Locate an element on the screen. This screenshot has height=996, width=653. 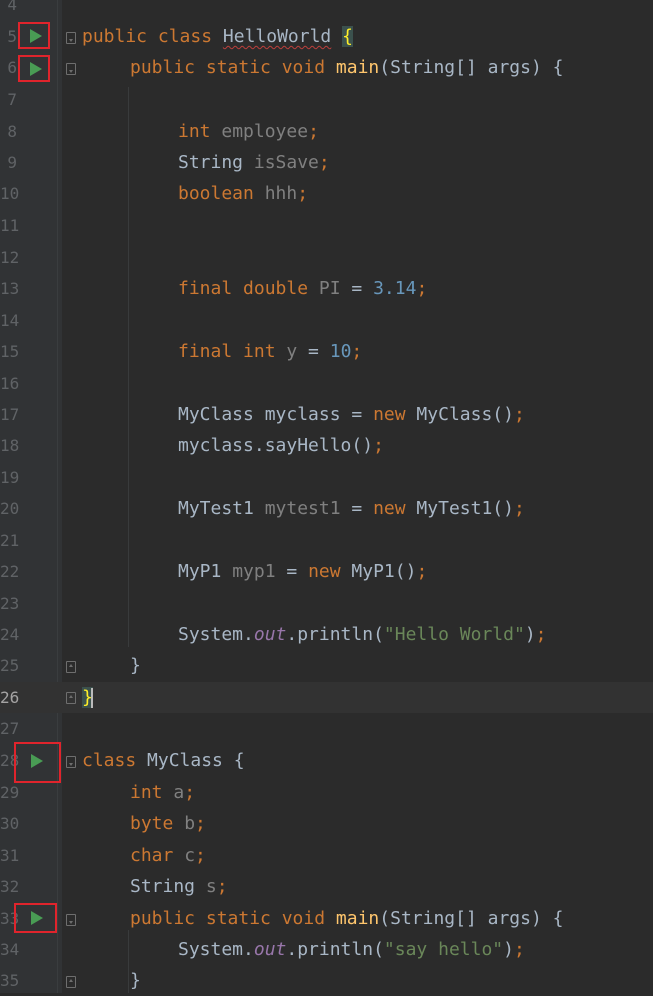
code-line: 19 is located at coordinates (326, 477).